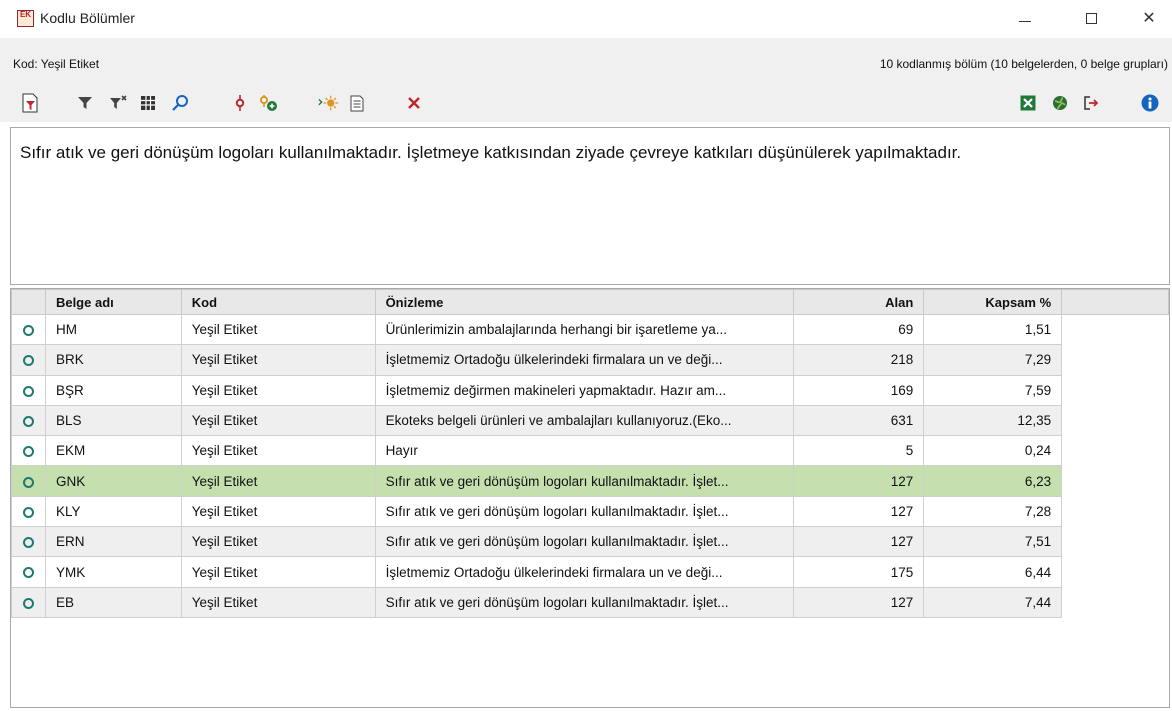 Image resolution: width=1172 pixels, height=711 pixels. Describe the element at coordinates (414, 103) in the screenshot. I see `delete-button` at that location.